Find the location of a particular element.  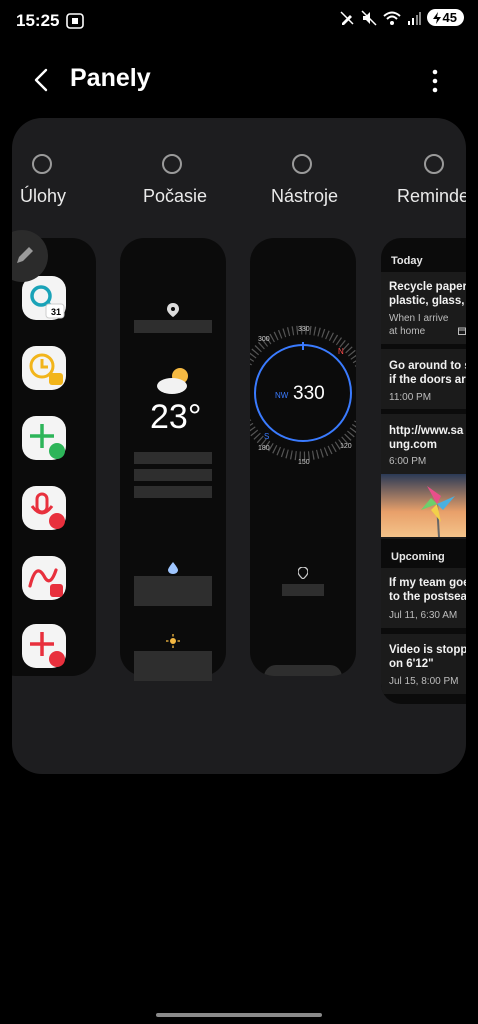

compass-location-placeholder is located at coordinates (303, 590).